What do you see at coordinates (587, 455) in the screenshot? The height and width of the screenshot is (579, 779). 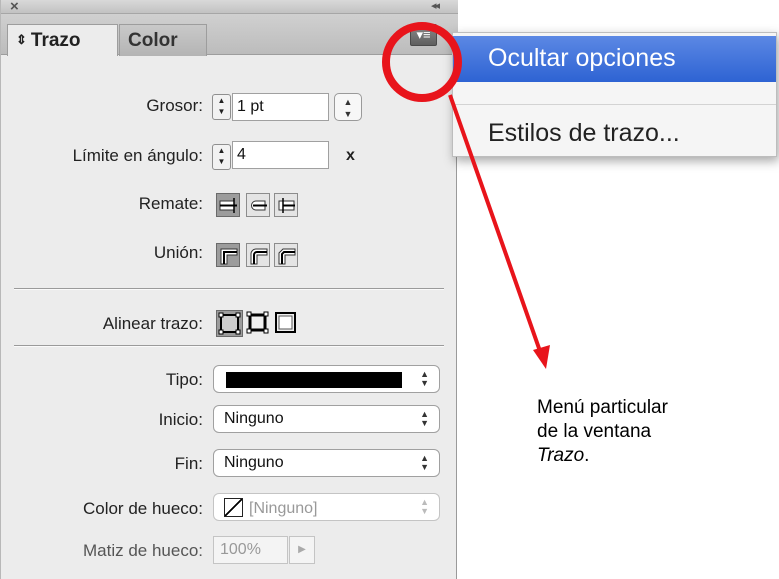 I see `caption-period: .` at bounding box center [587, 455].